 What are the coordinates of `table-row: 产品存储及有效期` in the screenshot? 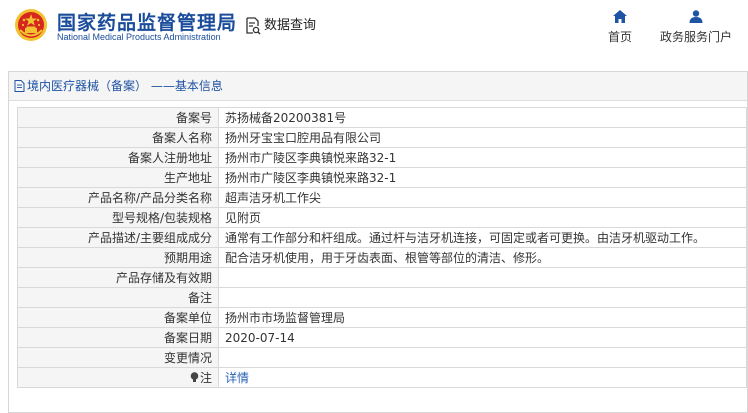 It's located at (382, 277).